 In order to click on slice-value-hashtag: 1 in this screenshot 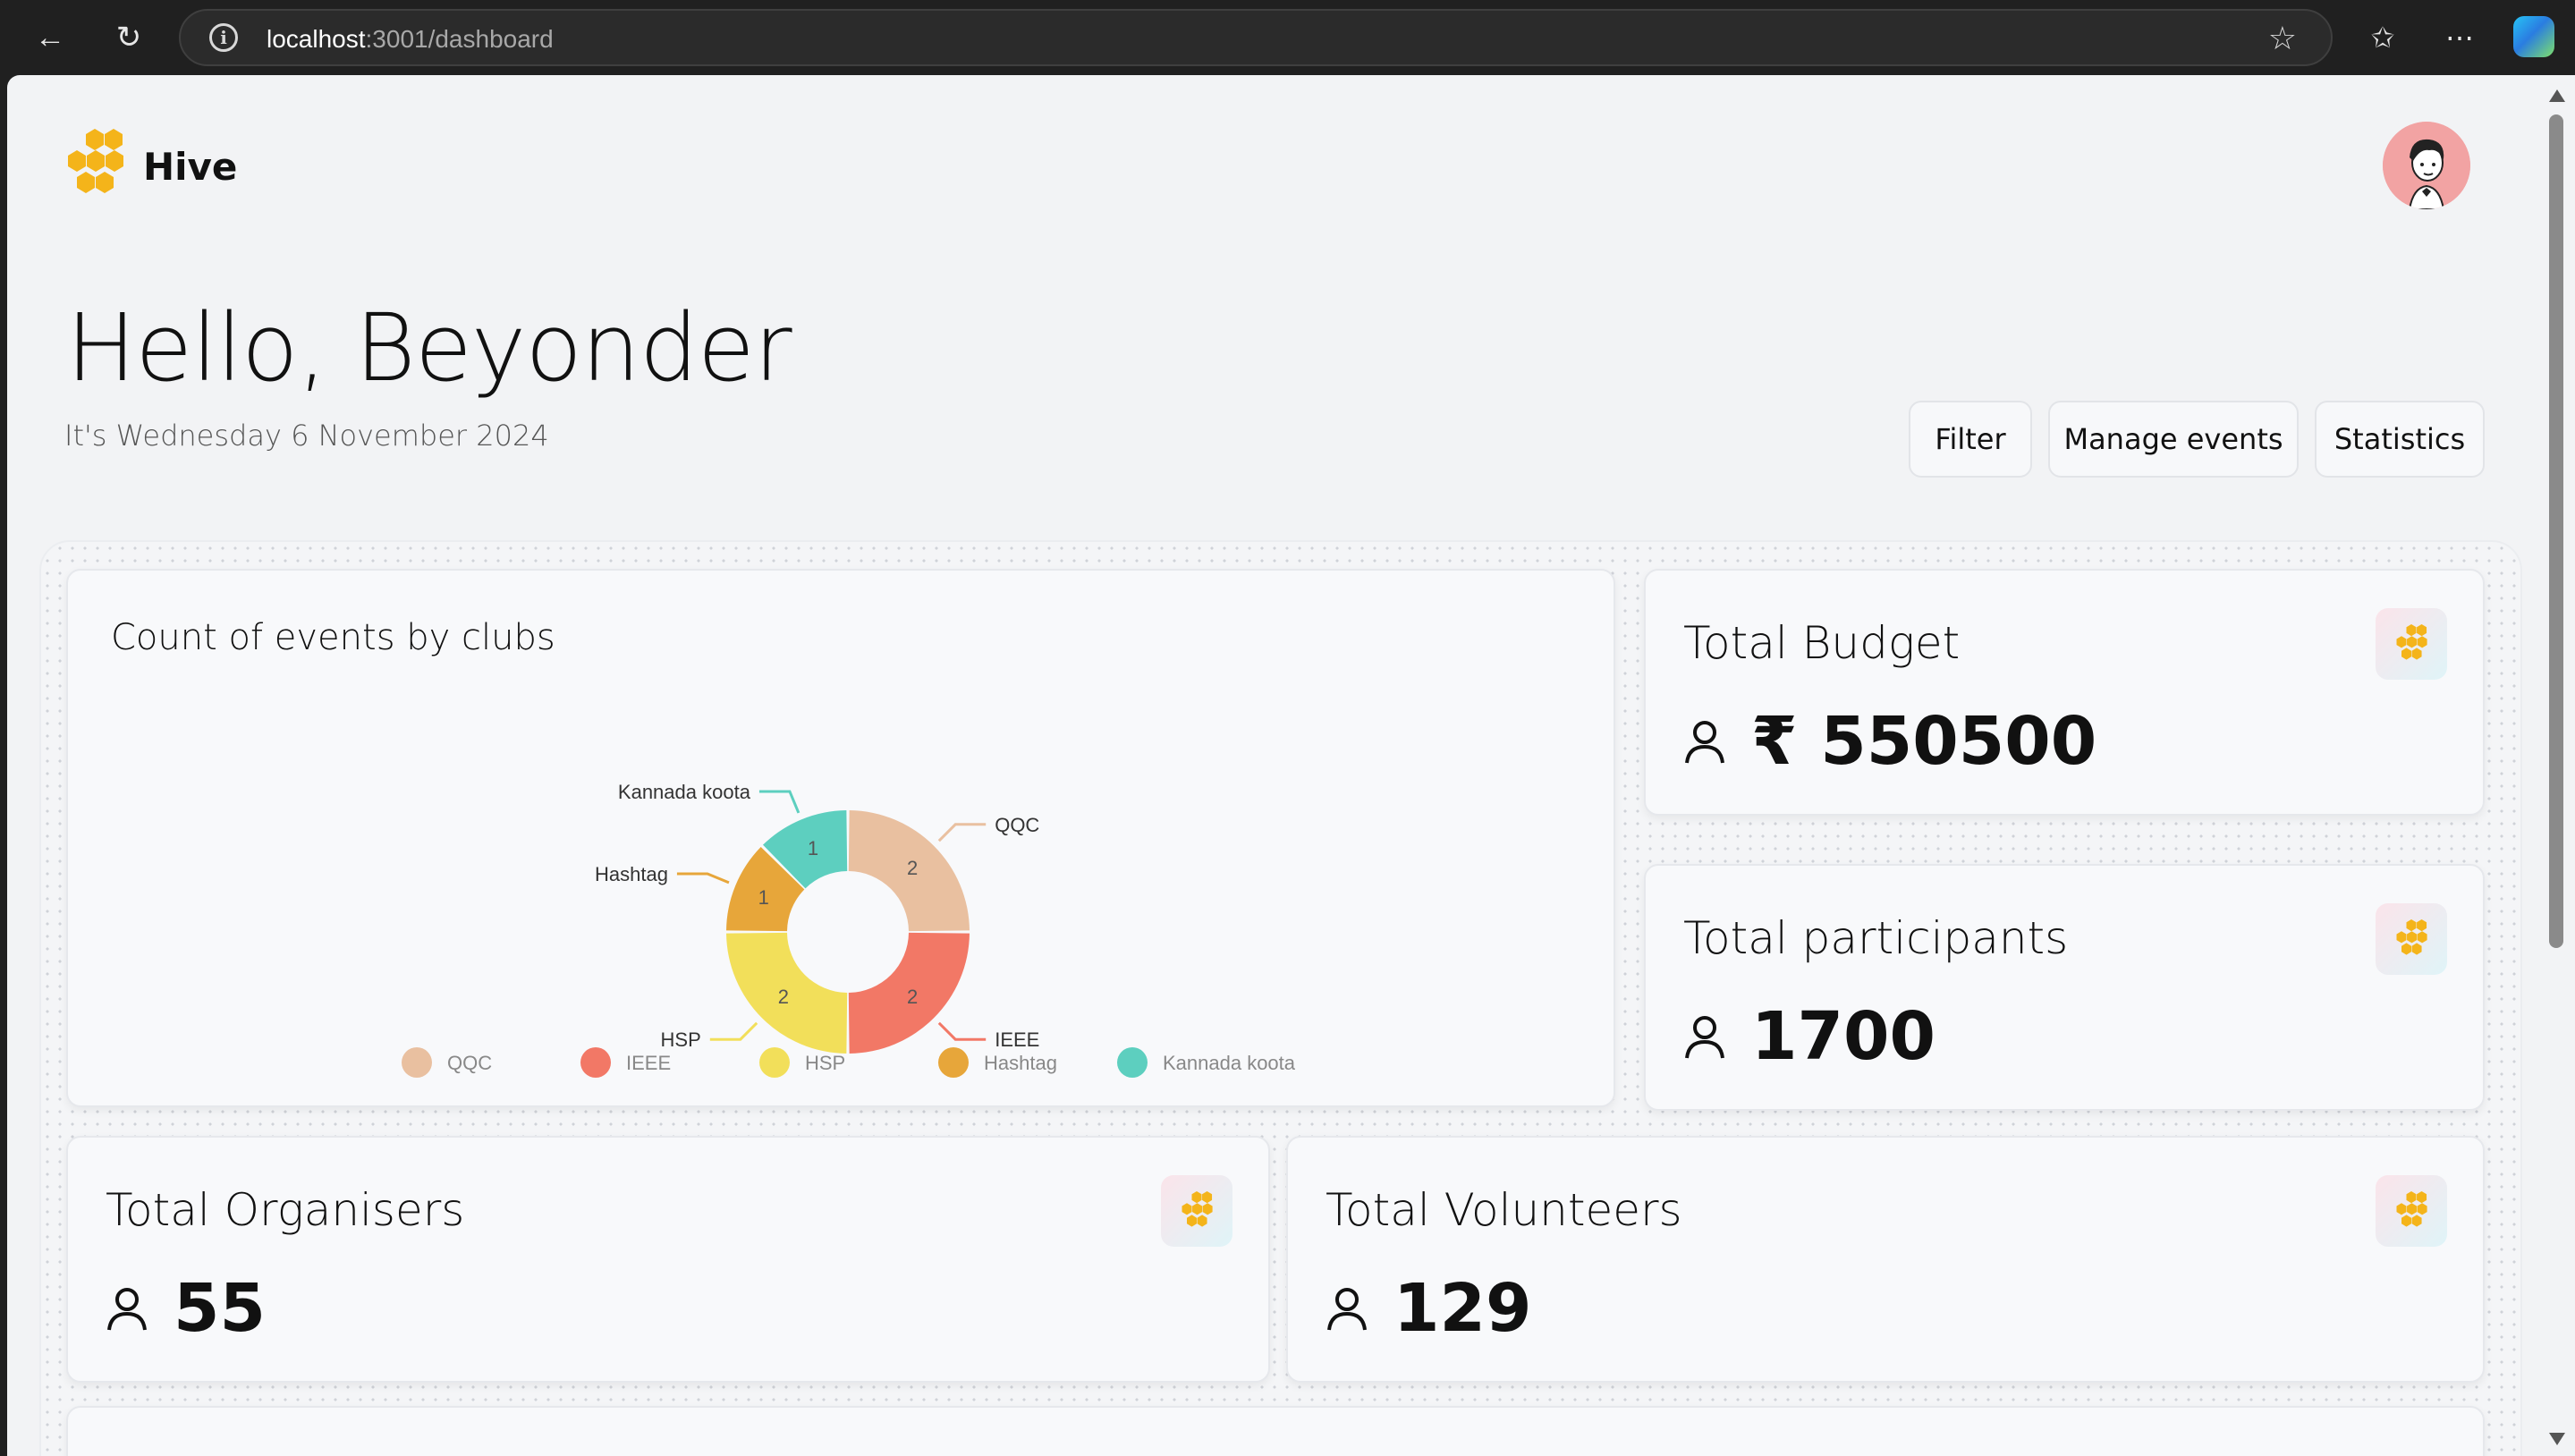, I will do `click(763, 897)`.